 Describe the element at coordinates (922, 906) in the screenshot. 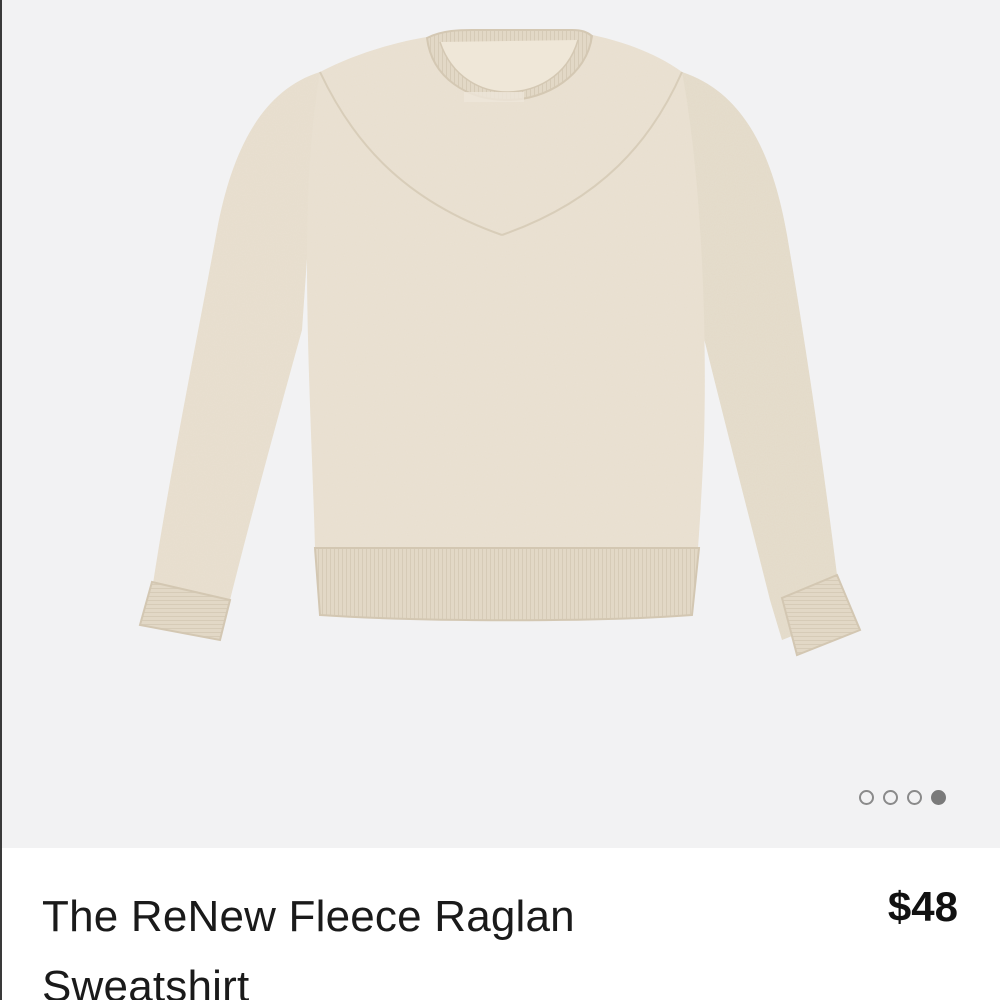

I see `product-price: $48` at that location.